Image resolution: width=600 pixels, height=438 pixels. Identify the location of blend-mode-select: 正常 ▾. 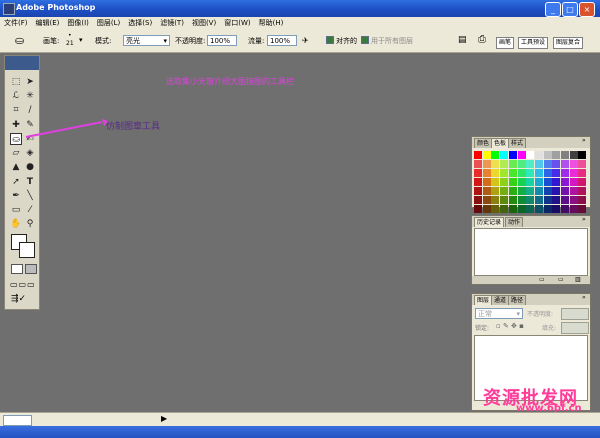
(499, 313).